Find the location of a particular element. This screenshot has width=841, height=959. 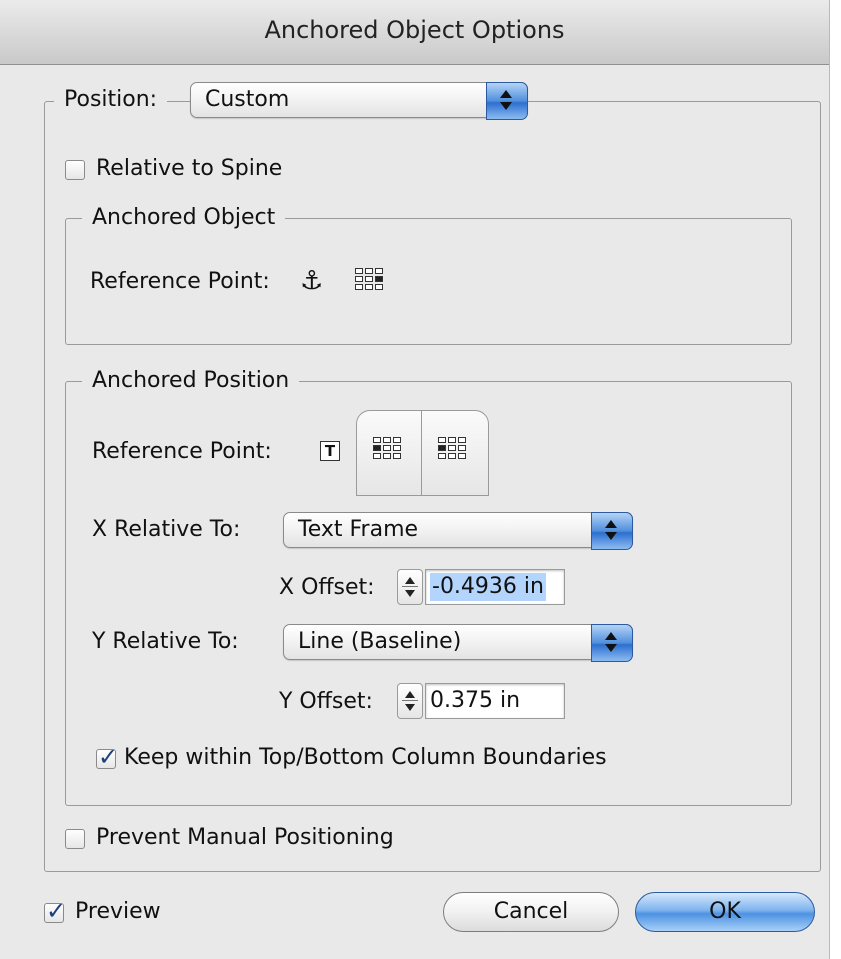

x-relative-to-value: Text Frame is located at coordinates (358, 529).